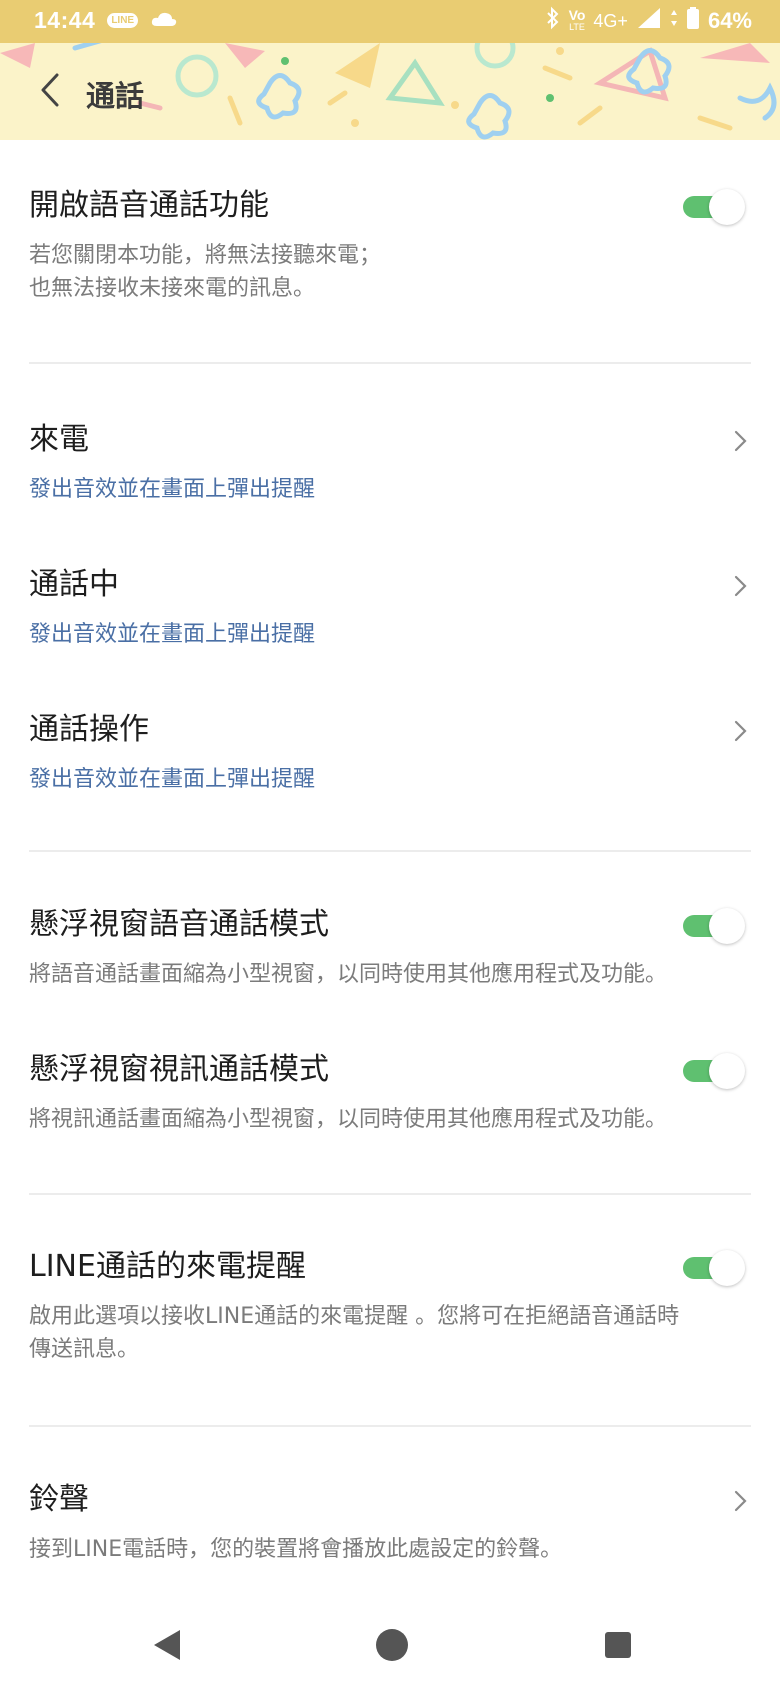 The image size is (780, 1690). Describe the element at coordinates (390, 463) in the screenshot. I see `incoming-call-setting: 來電 發出音效並在畫面上彈出提醒` at that location.